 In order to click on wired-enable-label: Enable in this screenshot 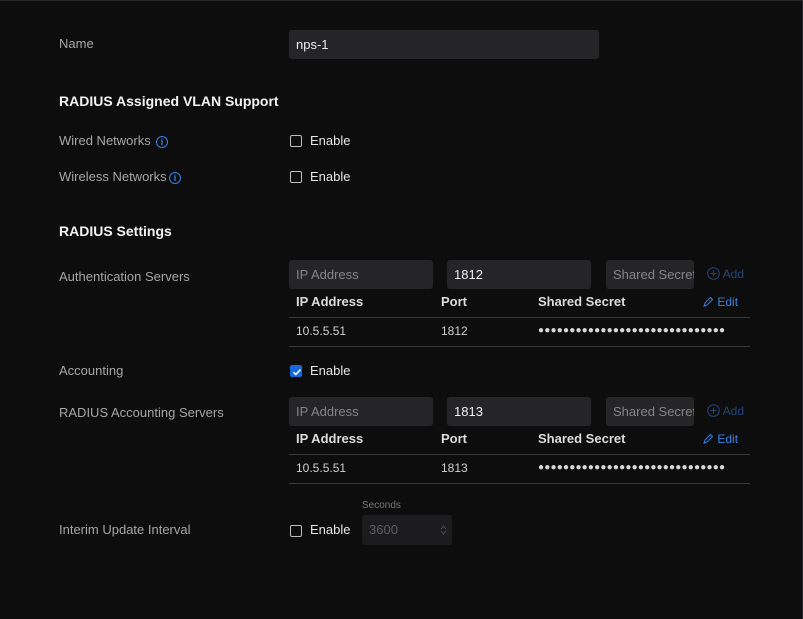, I will do `click(330, 140)`.